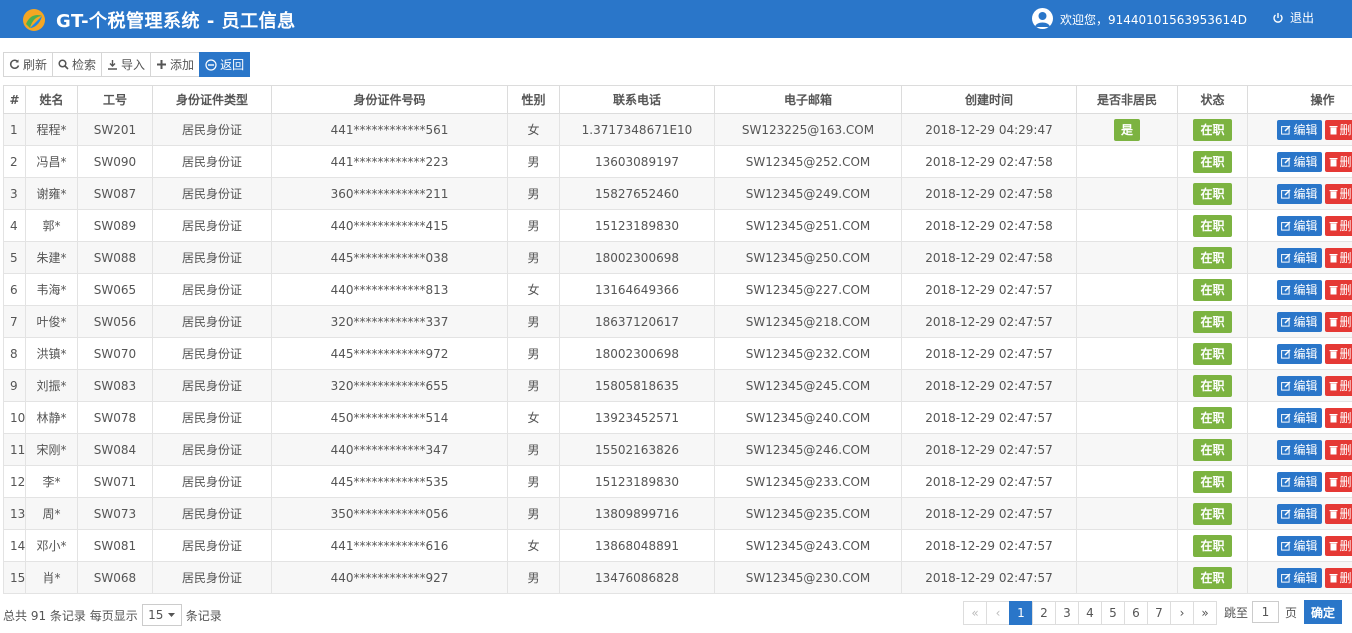  Describe the element at coordinates (637, 193) in the screenshot. I see `cell-phone: 15827652460` at that location.